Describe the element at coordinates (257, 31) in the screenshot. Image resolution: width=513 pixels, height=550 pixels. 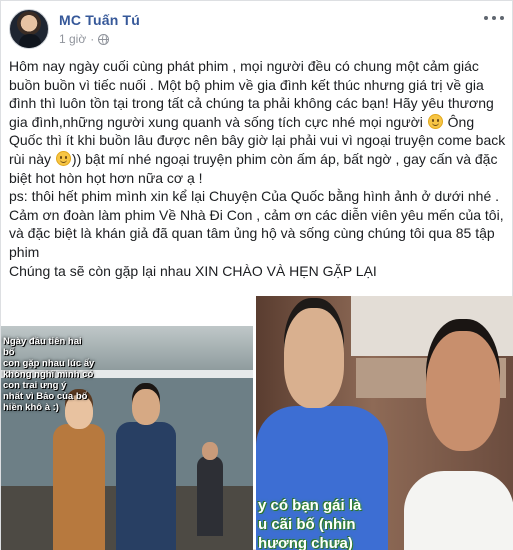
I see `post-header: MC Tuấn Tú 1 giờ ·` at that location.